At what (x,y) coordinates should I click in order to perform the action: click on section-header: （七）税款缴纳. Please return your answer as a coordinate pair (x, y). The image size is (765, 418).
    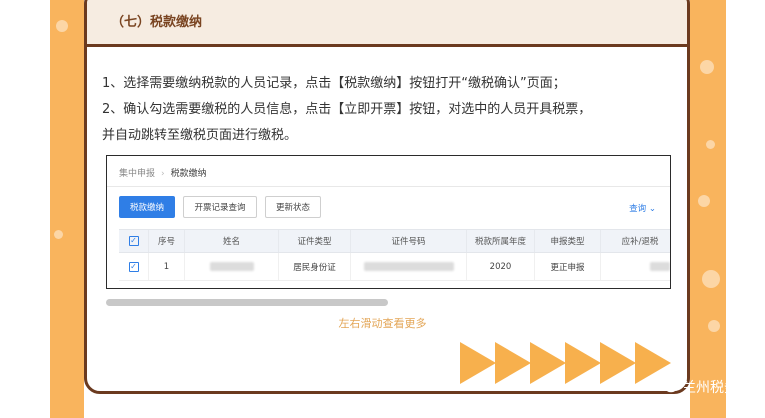
    Looking at the image, I should click on (387, 23).